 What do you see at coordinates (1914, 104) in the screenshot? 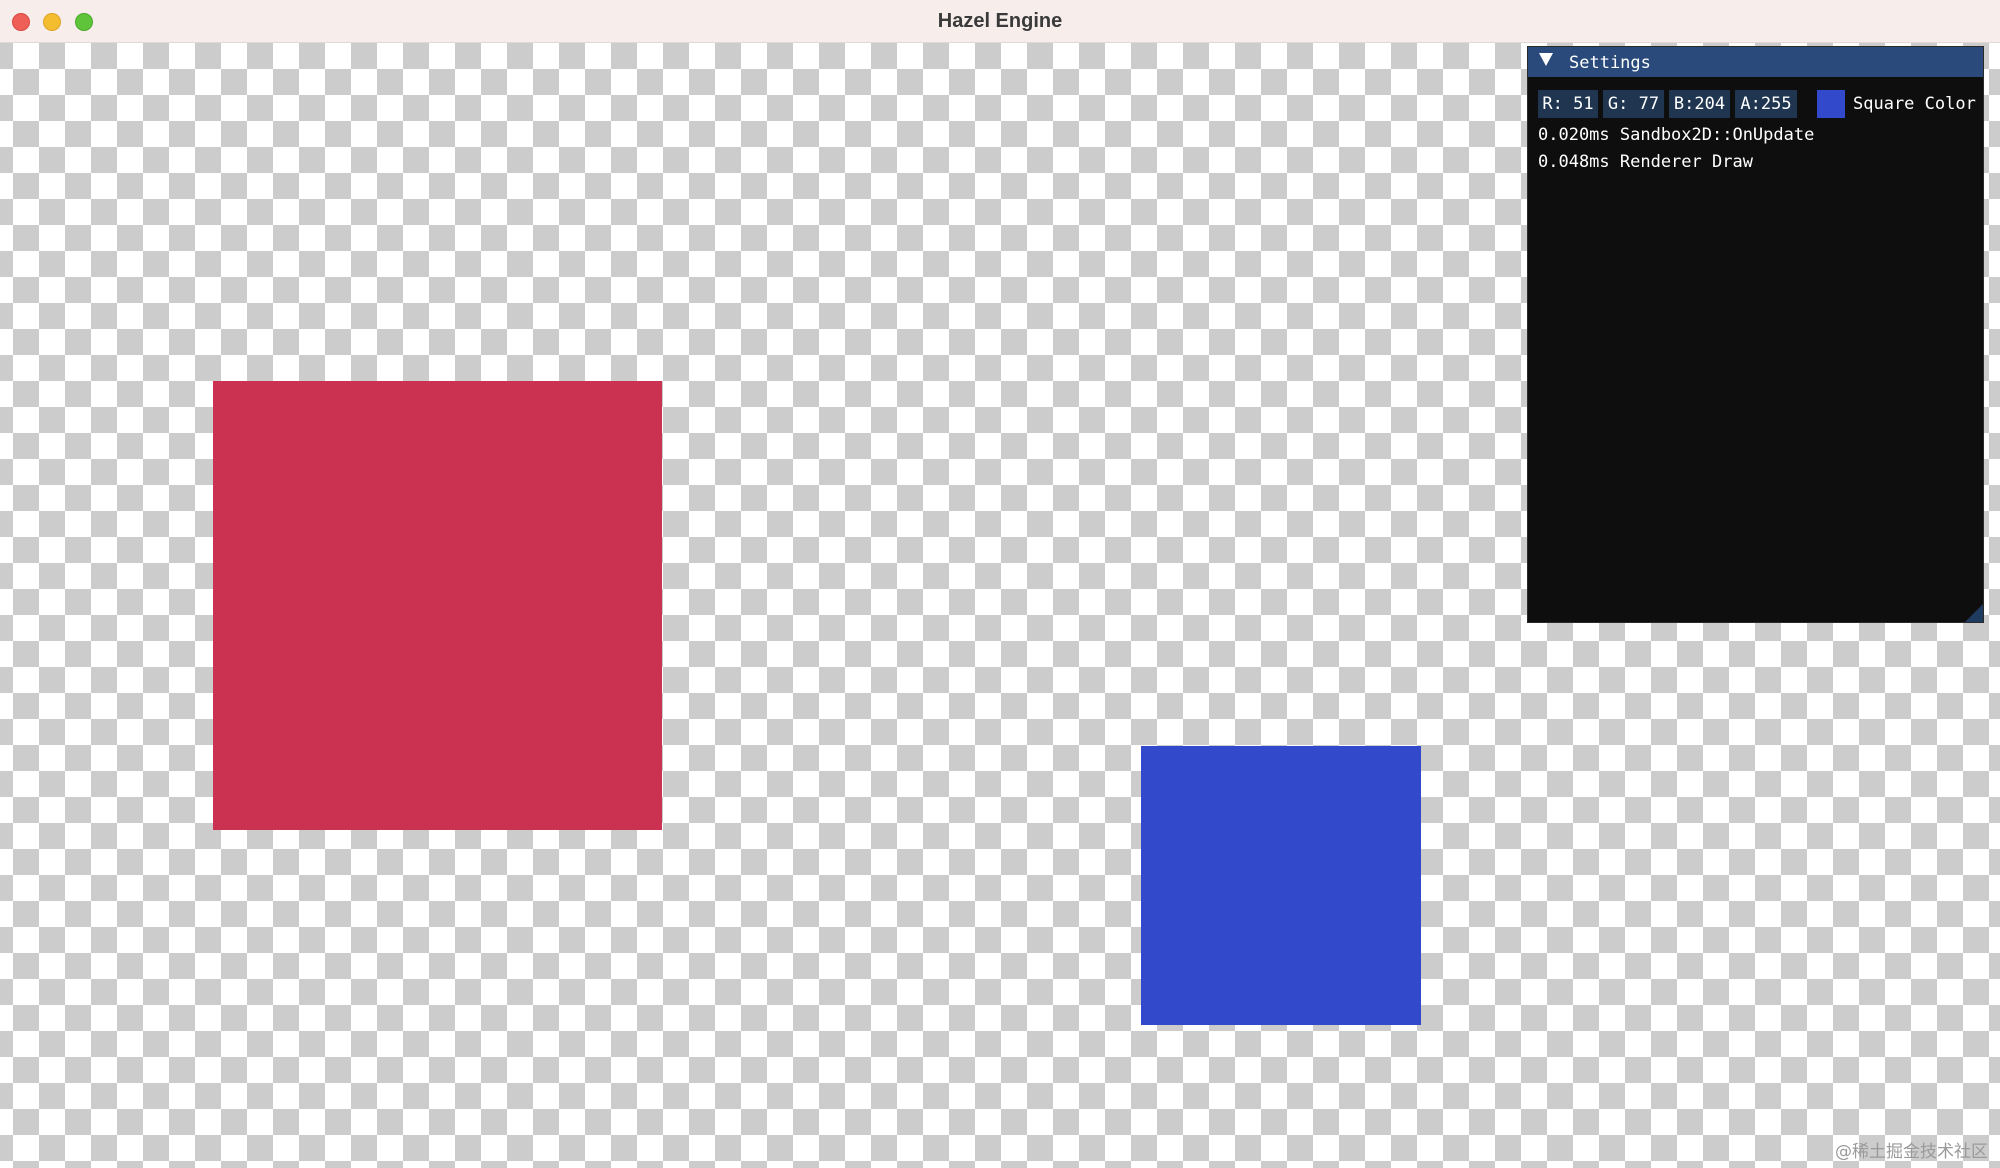
I see `square-color-label: Square Color` at bounding box center [1914, 104].